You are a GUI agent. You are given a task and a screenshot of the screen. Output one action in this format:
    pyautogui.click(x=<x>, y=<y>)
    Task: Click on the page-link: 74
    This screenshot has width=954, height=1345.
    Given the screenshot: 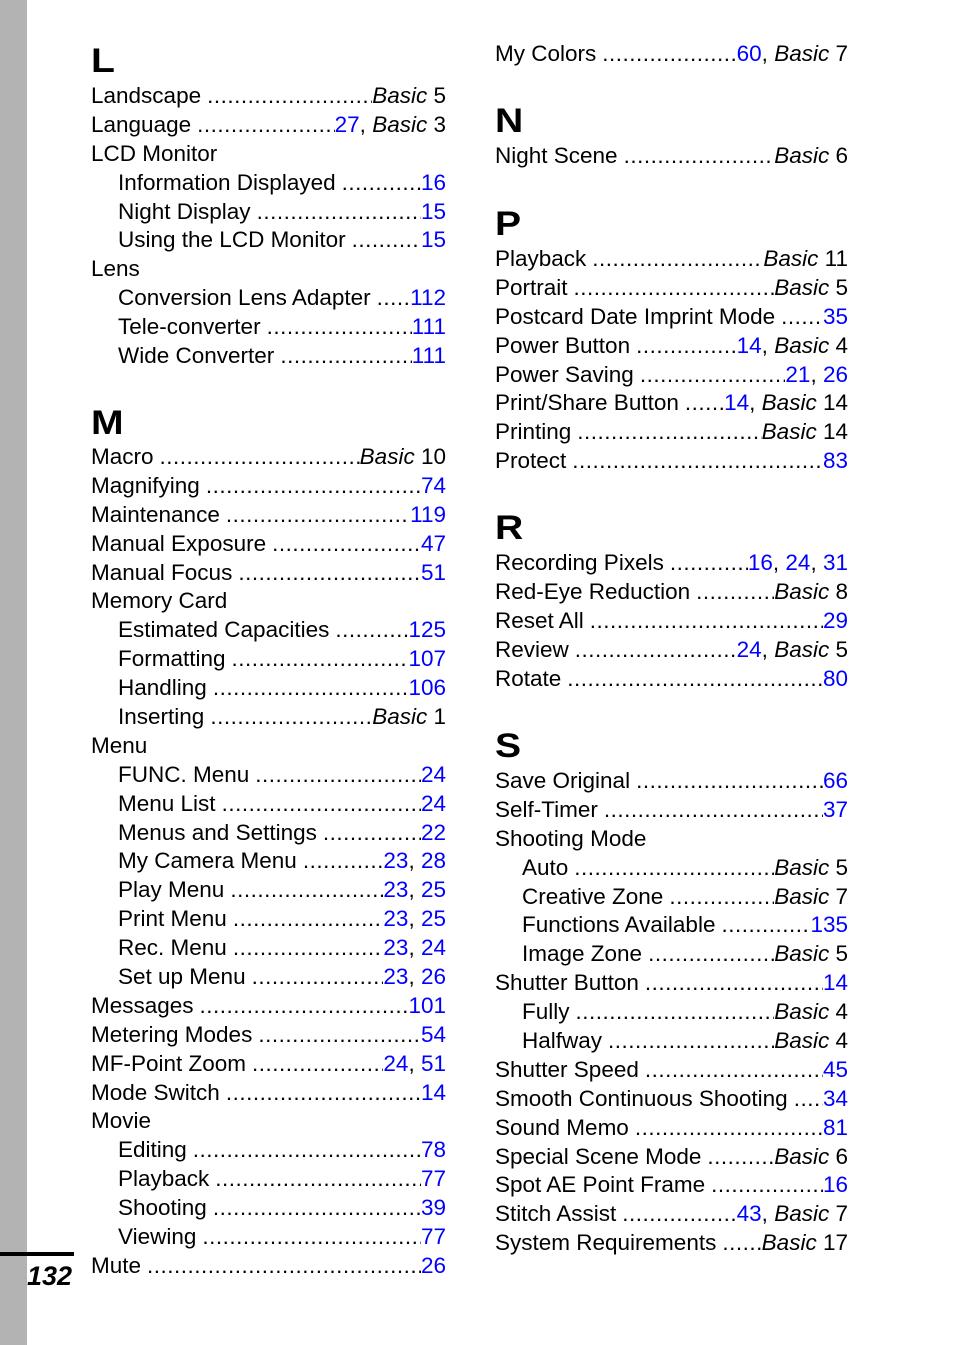 What is the action you would take?
    pyautogui.click(x=433, y=485)
    